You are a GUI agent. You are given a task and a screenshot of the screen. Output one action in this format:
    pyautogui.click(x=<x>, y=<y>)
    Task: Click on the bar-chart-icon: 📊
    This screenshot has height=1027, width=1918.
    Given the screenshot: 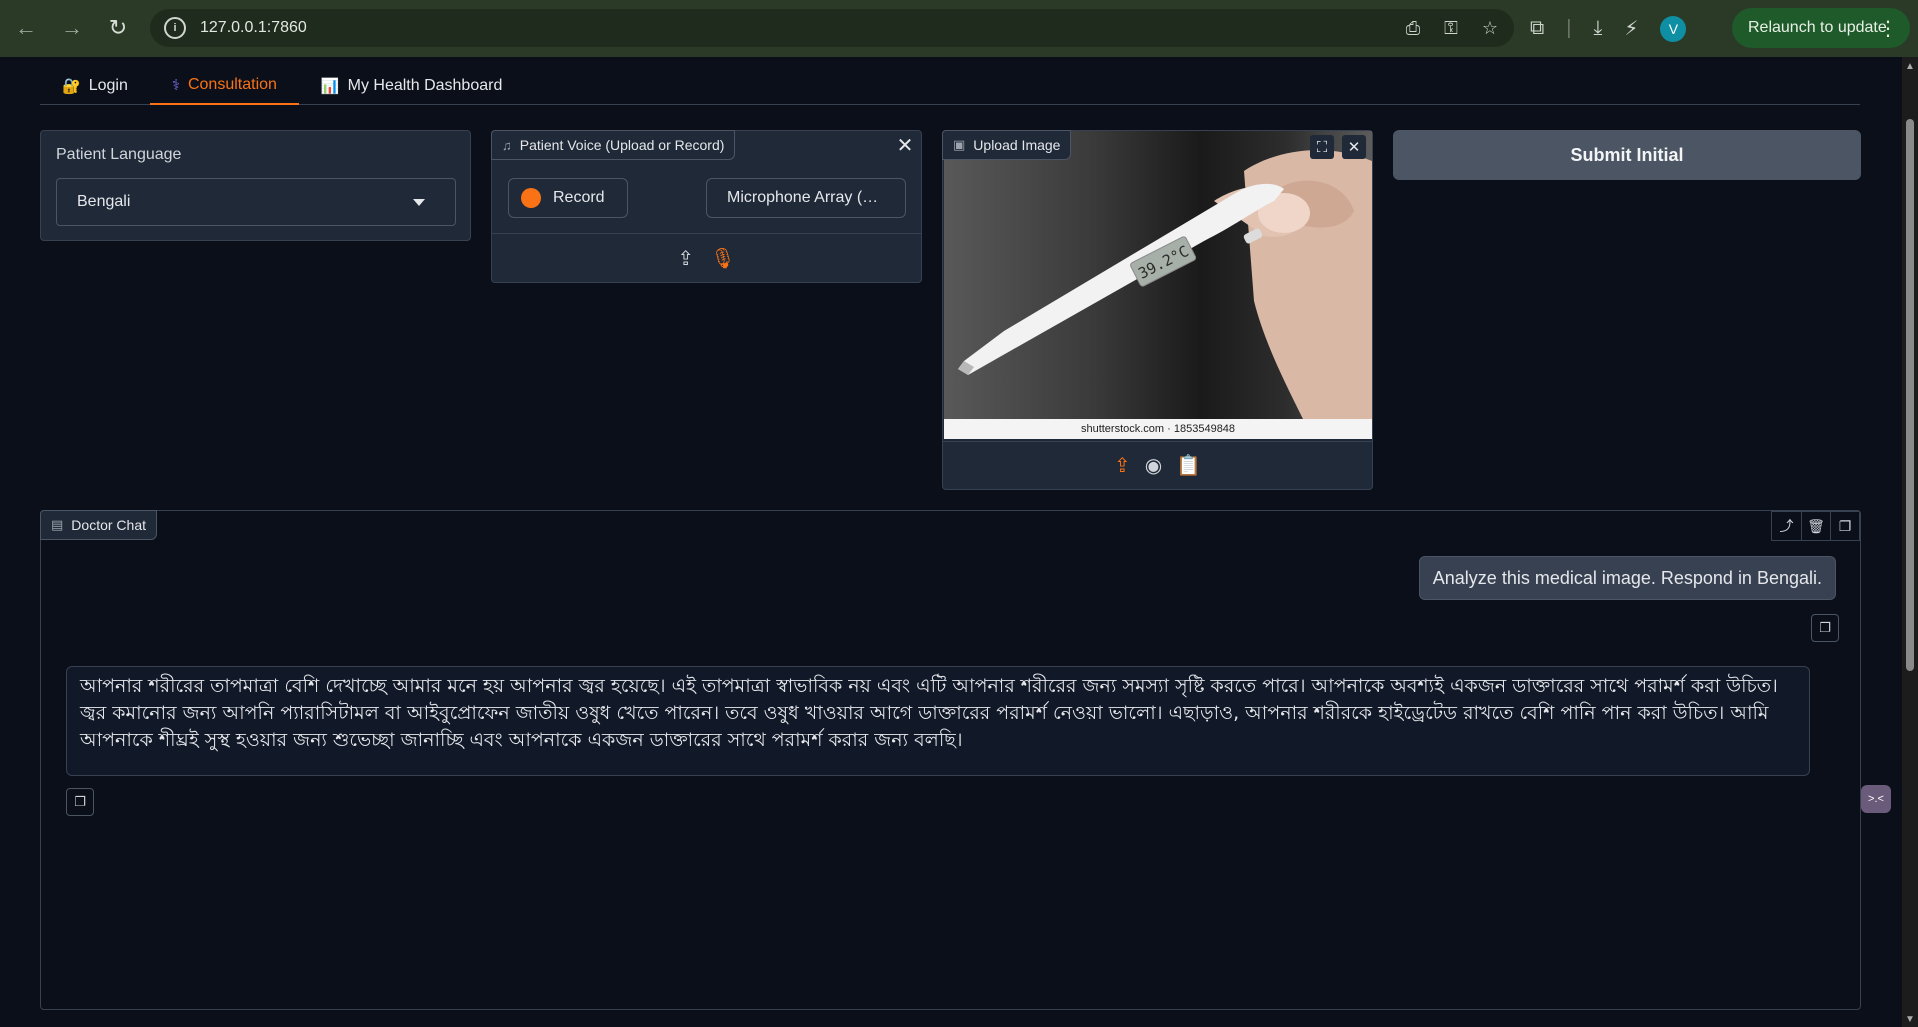 What is the action you would take?
    pyautogui.click(x=330, y=86)
    